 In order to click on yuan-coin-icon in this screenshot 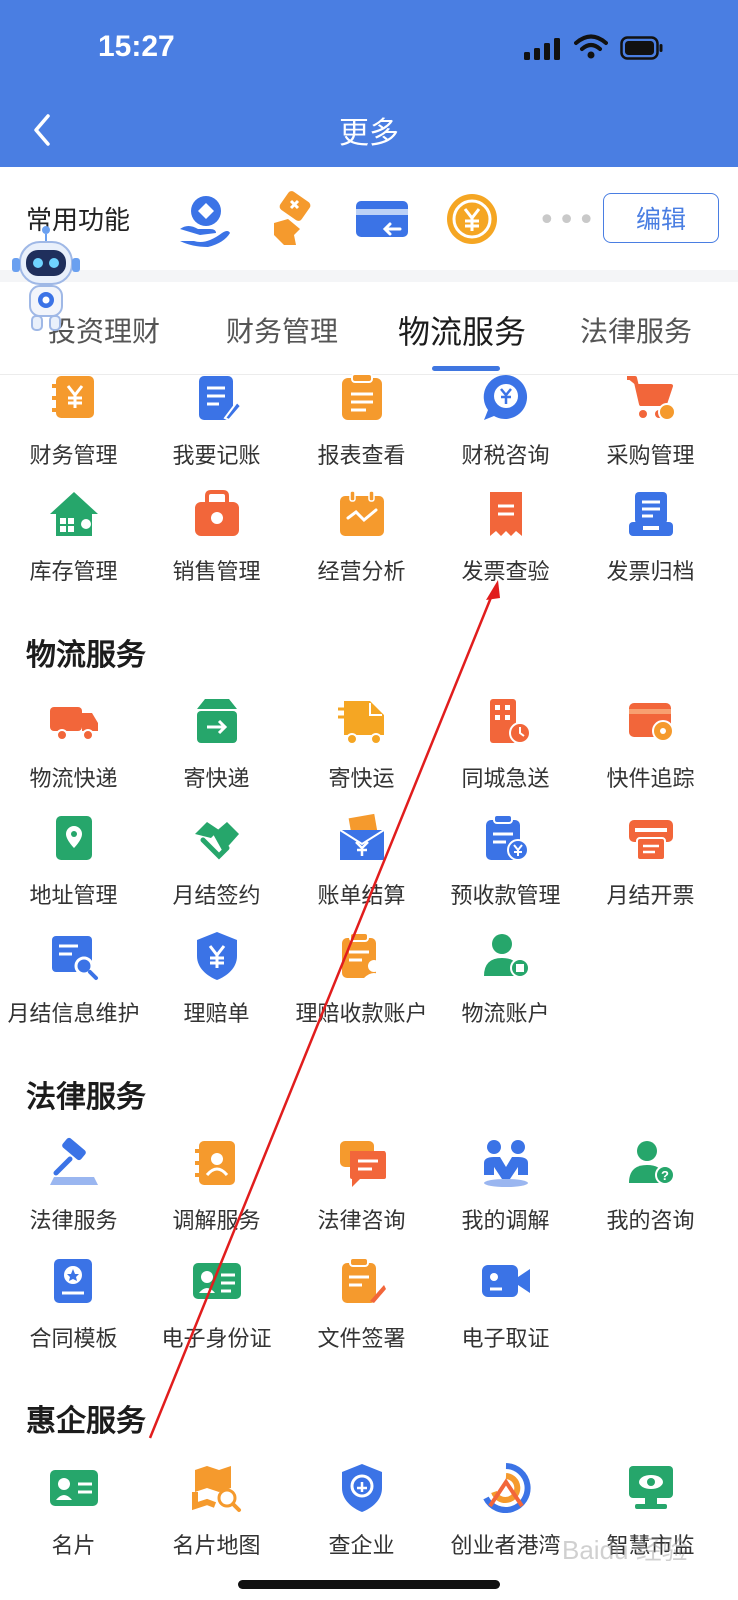, I will do `click(472, 219)`.